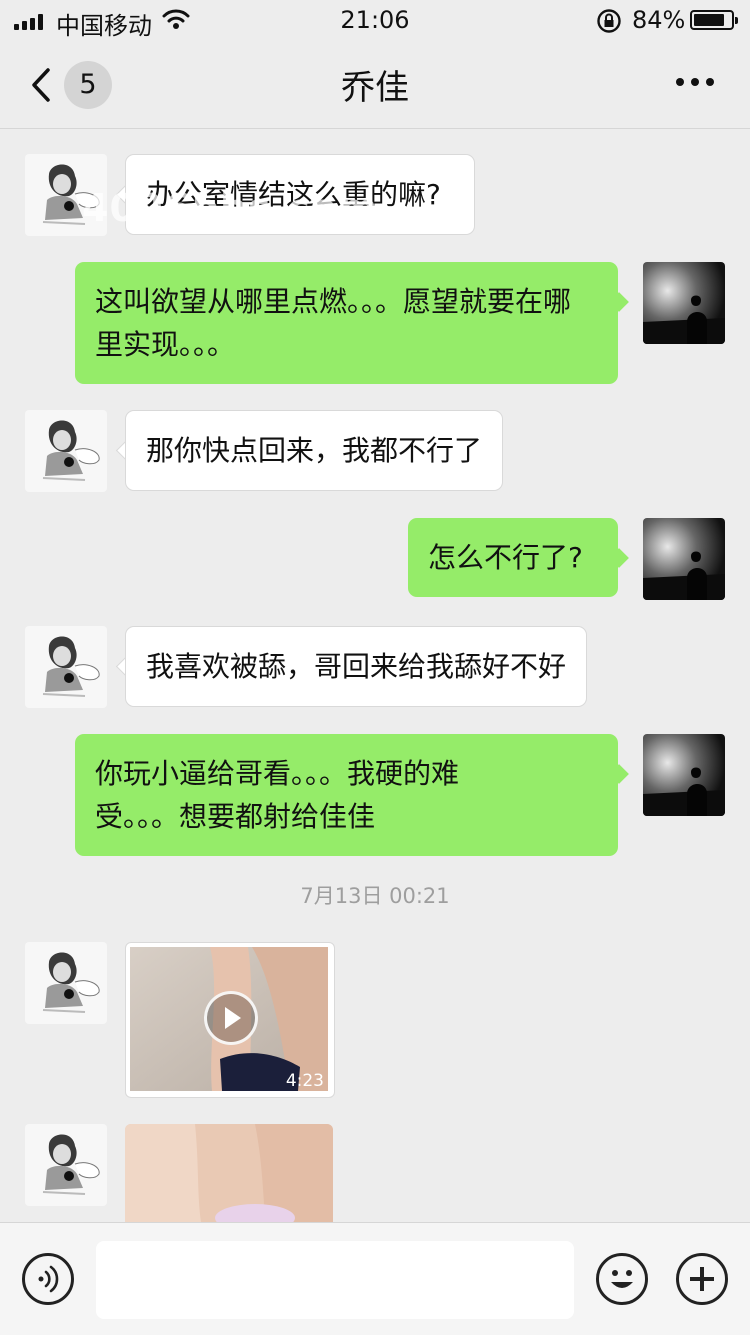  I want to click on message-bubble-incoming: 那你快点回来，我都不行了, so click(314, 450).